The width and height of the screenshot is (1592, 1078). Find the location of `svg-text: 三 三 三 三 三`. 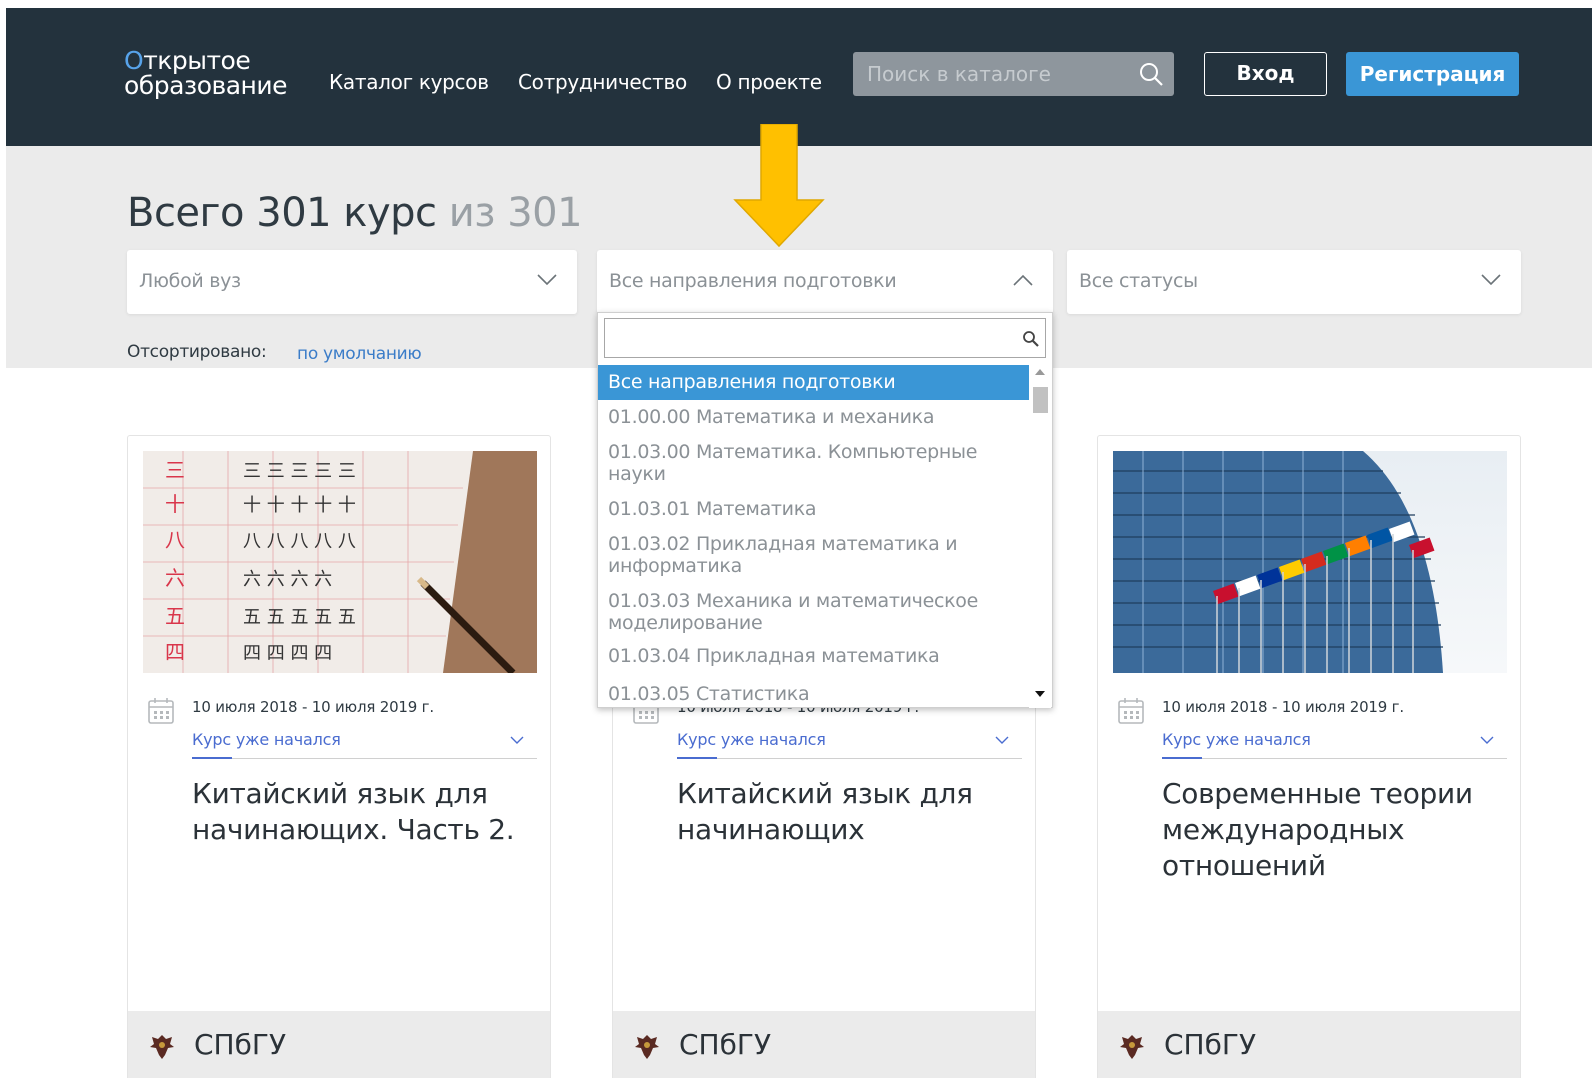

svg-text: 三 三 三 三 三 is located at coordinates (299, 471).